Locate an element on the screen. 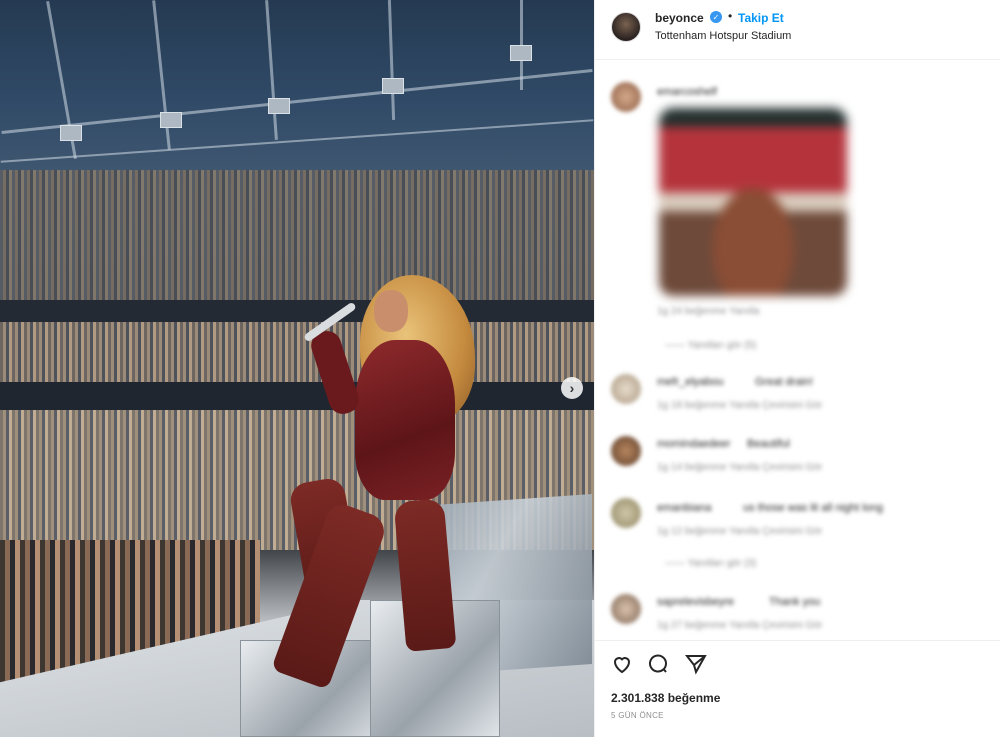 Image resolution: width=1000 pixels, height=737 pixels. comment-text: us those was lit all night long is located at coordinates (813, 508).